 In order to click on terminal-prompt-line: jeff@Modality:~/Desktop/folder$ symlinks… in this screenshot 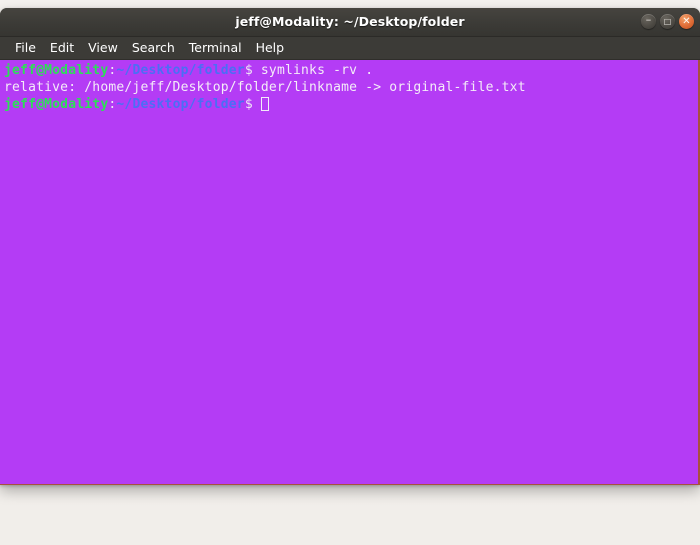, I will do `click(351, 70)`.